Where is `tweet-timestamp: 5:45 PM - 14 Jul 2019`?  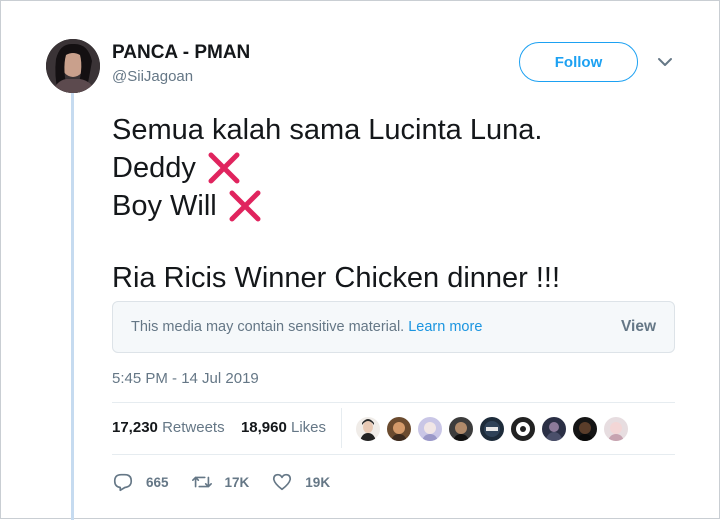 tweet-timestamp: 5:45 PM - 14 Jul 2019 is located at coordinates (185, 378).